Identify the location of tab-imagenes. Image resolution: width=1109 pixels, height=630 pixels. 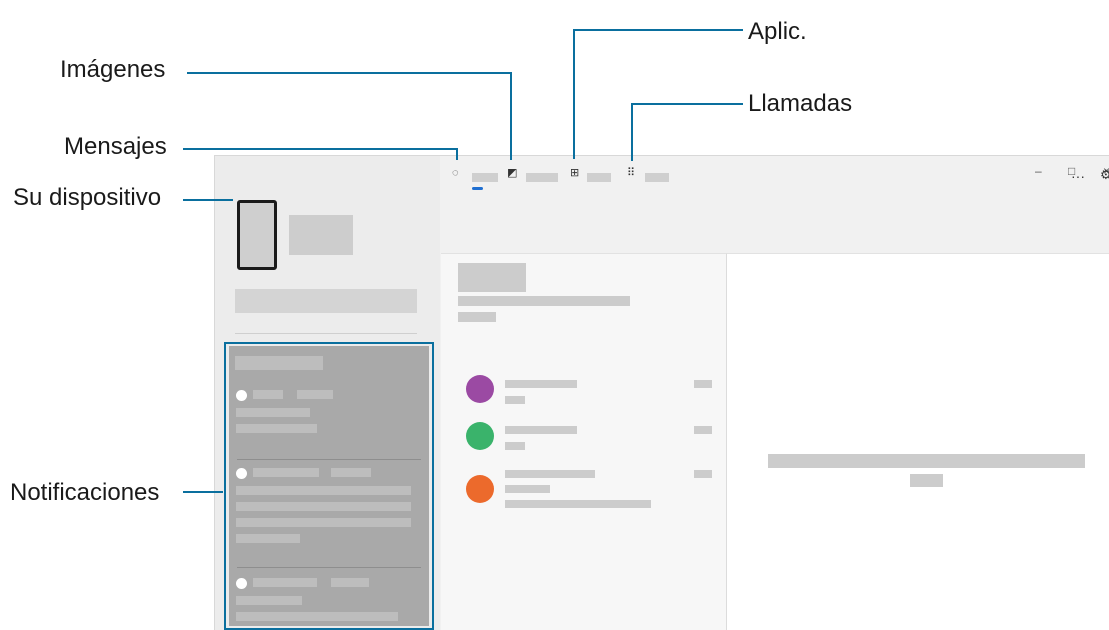
(542, 177).